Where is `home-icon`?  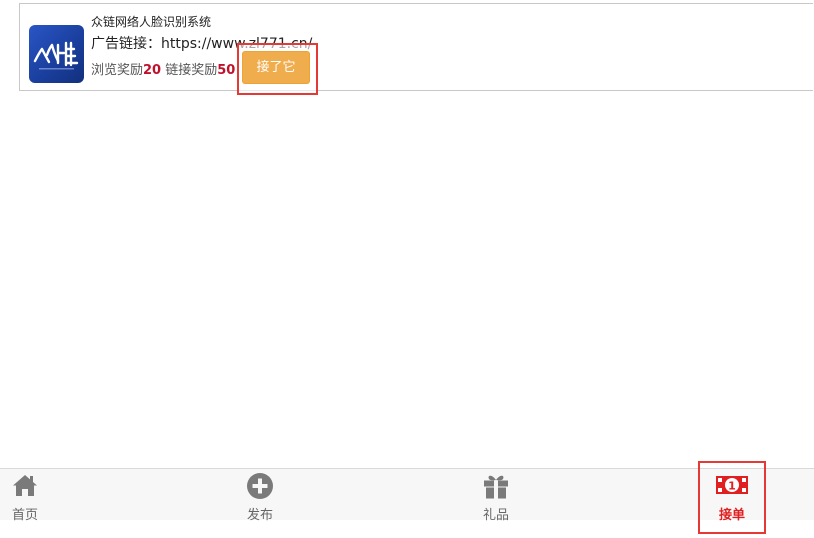 home-icon is located at coordinates (25, 487).